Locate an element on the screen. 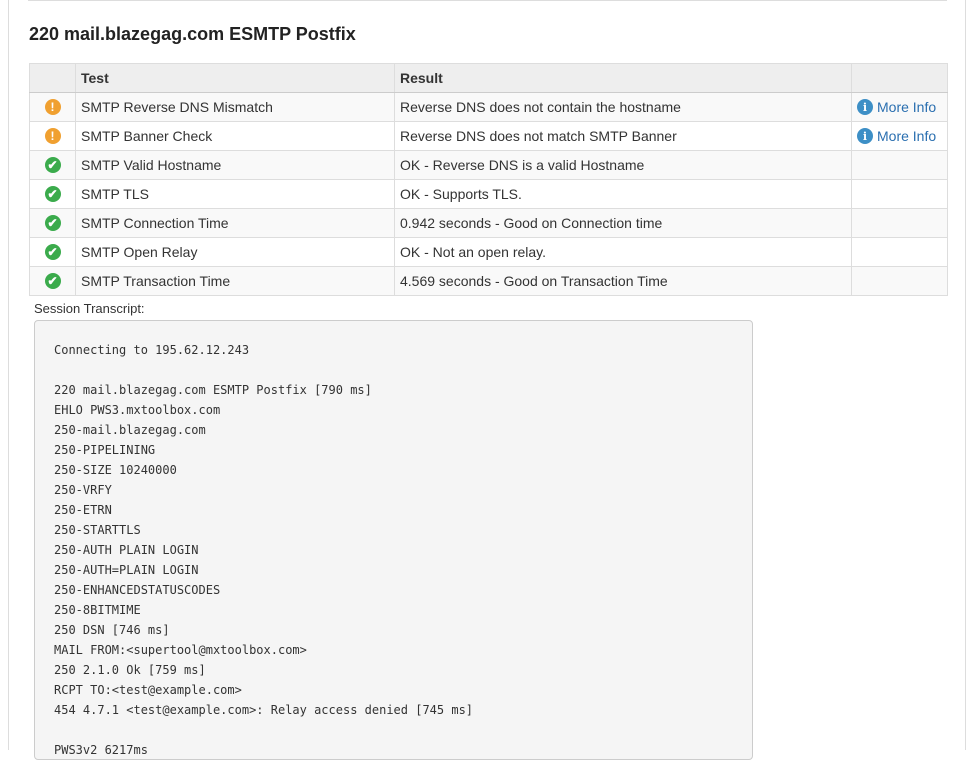  test-name-cell: SMTP Reverse DNS Mismatch is located at coordinates (235, 107).